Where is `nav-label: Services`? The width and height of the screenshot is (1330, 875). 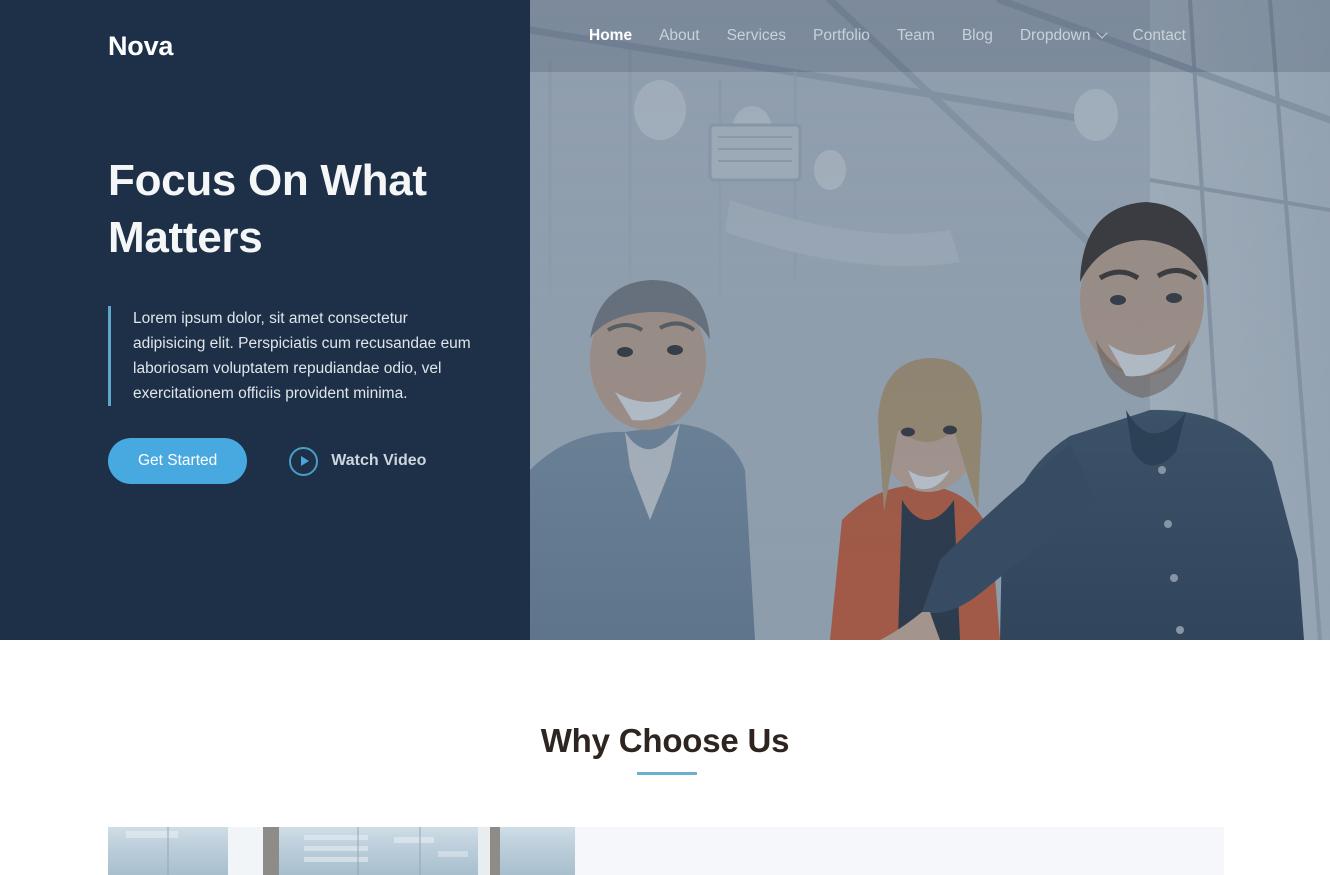 nav-label: Services is located at coordinates (756, 35).